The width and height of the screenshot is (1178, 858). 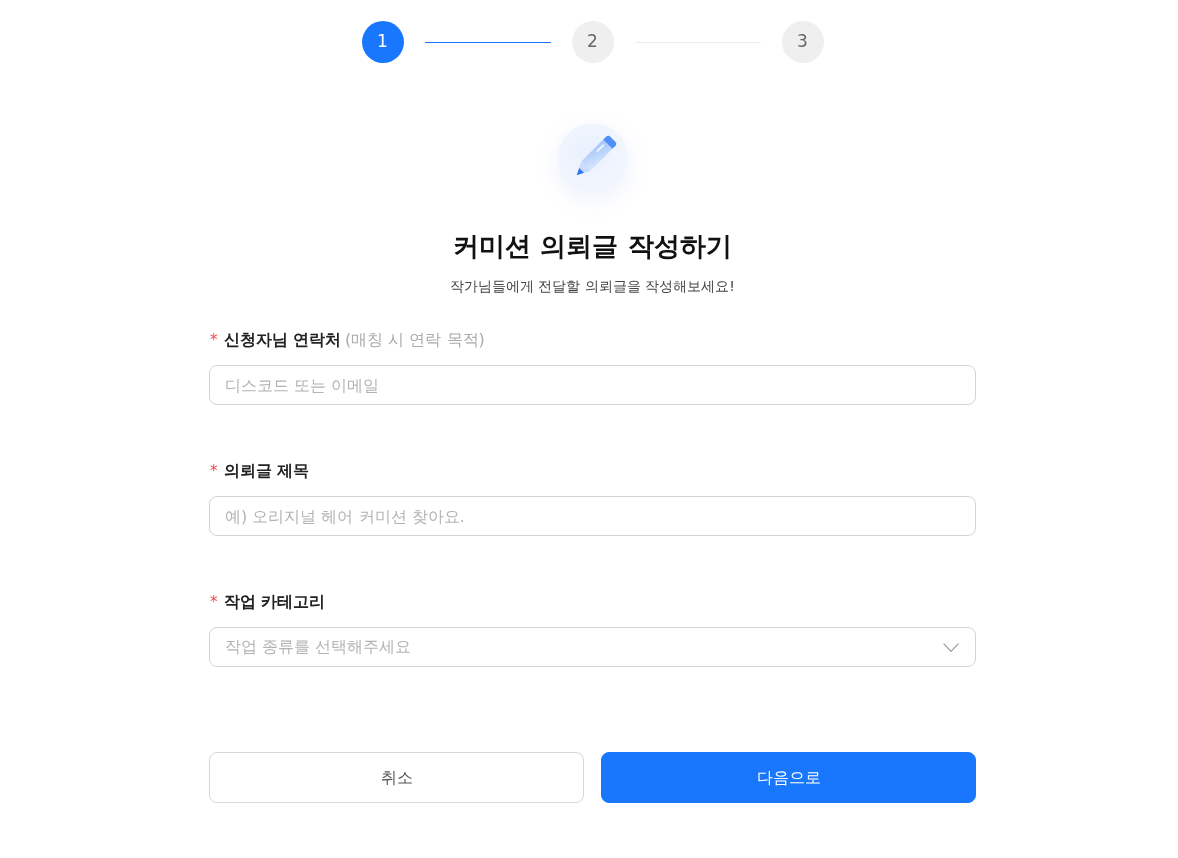 What do you see at coordinates (592, 159) in the screenshot?
I see `pencil-icon` at bounding box center [592, 159].